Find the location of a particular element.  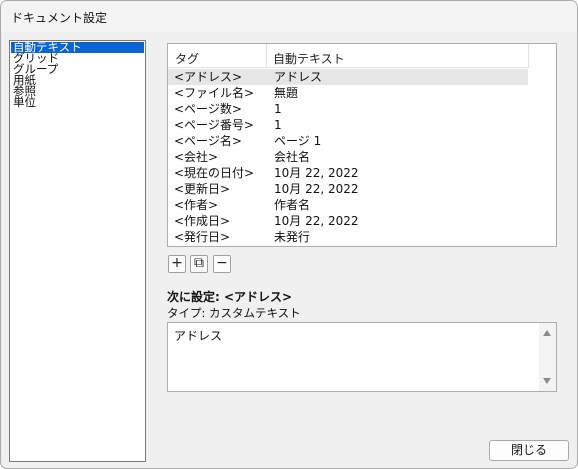

text-cell: 作者名 is located at coordinates (292, 205).